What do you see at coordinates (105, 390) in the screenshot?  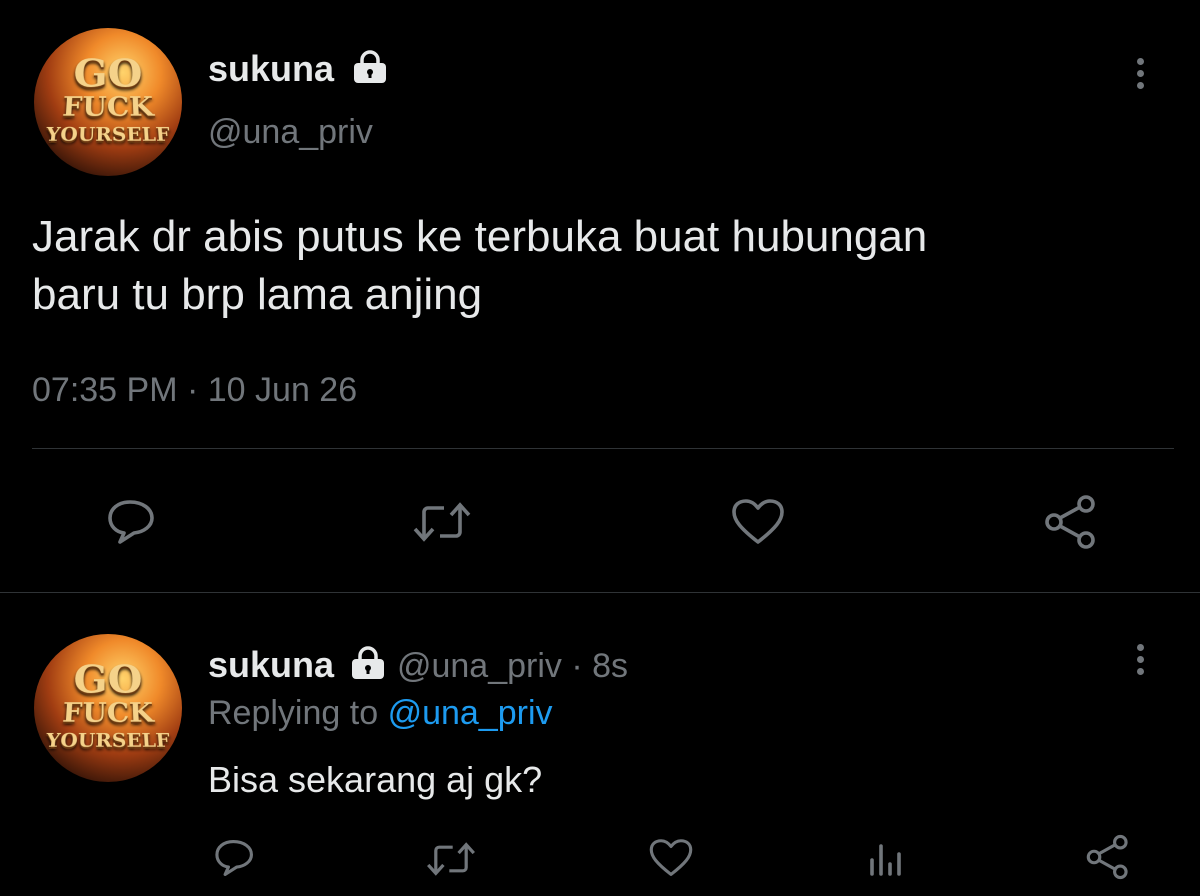 I see `time: 07:35 PM` at bounding box center [105, 390].